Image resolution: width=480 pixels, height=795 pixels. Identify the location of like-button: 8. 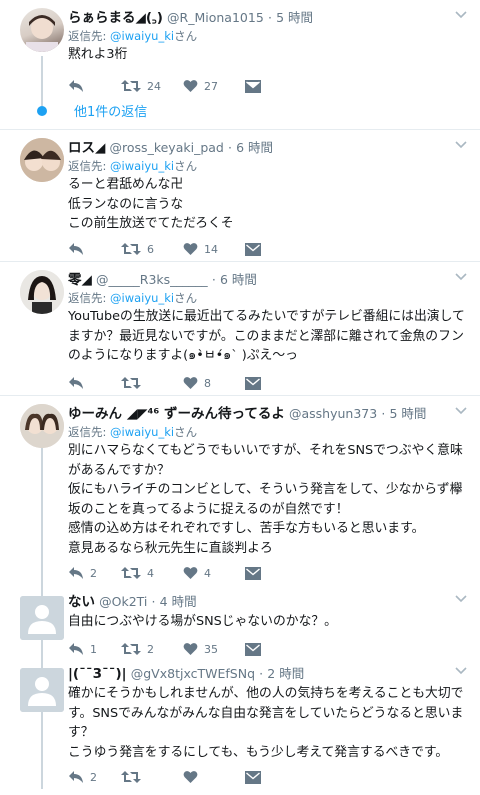
(214, 383).